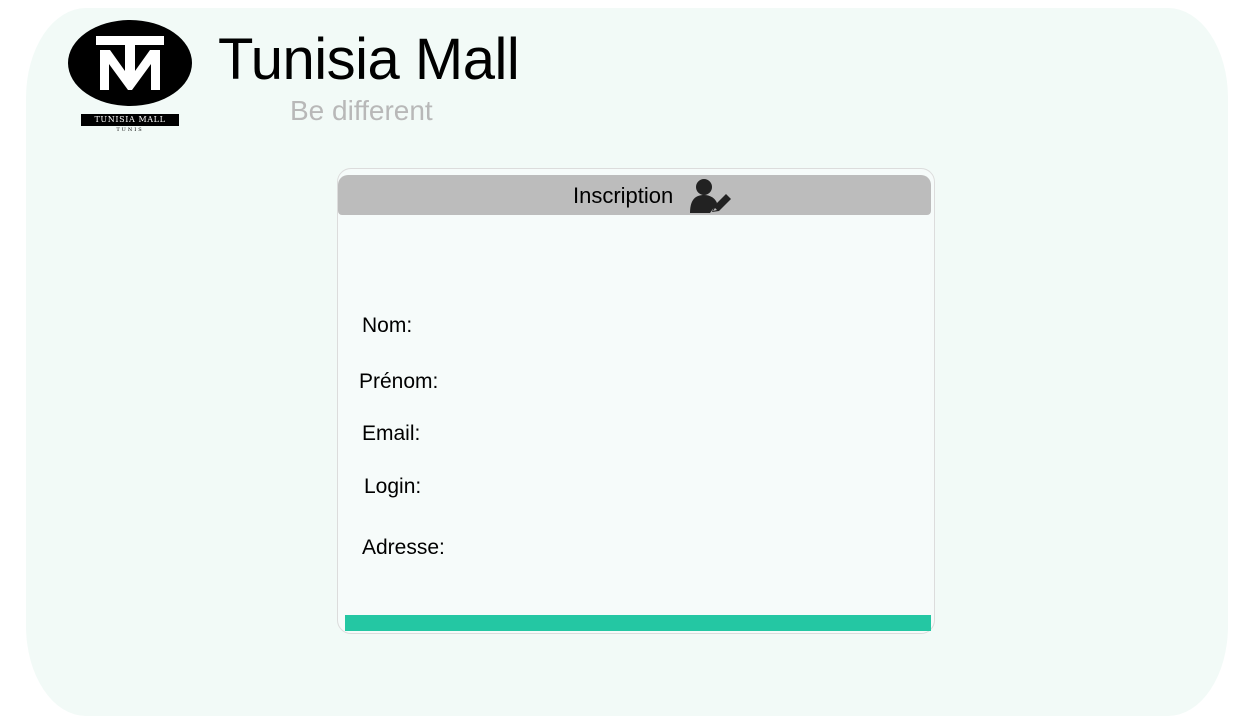  What do you see at coordinates (623, 195) in the screenshot?
I see `form-title: Inscription` at bounding box center [623, 195].